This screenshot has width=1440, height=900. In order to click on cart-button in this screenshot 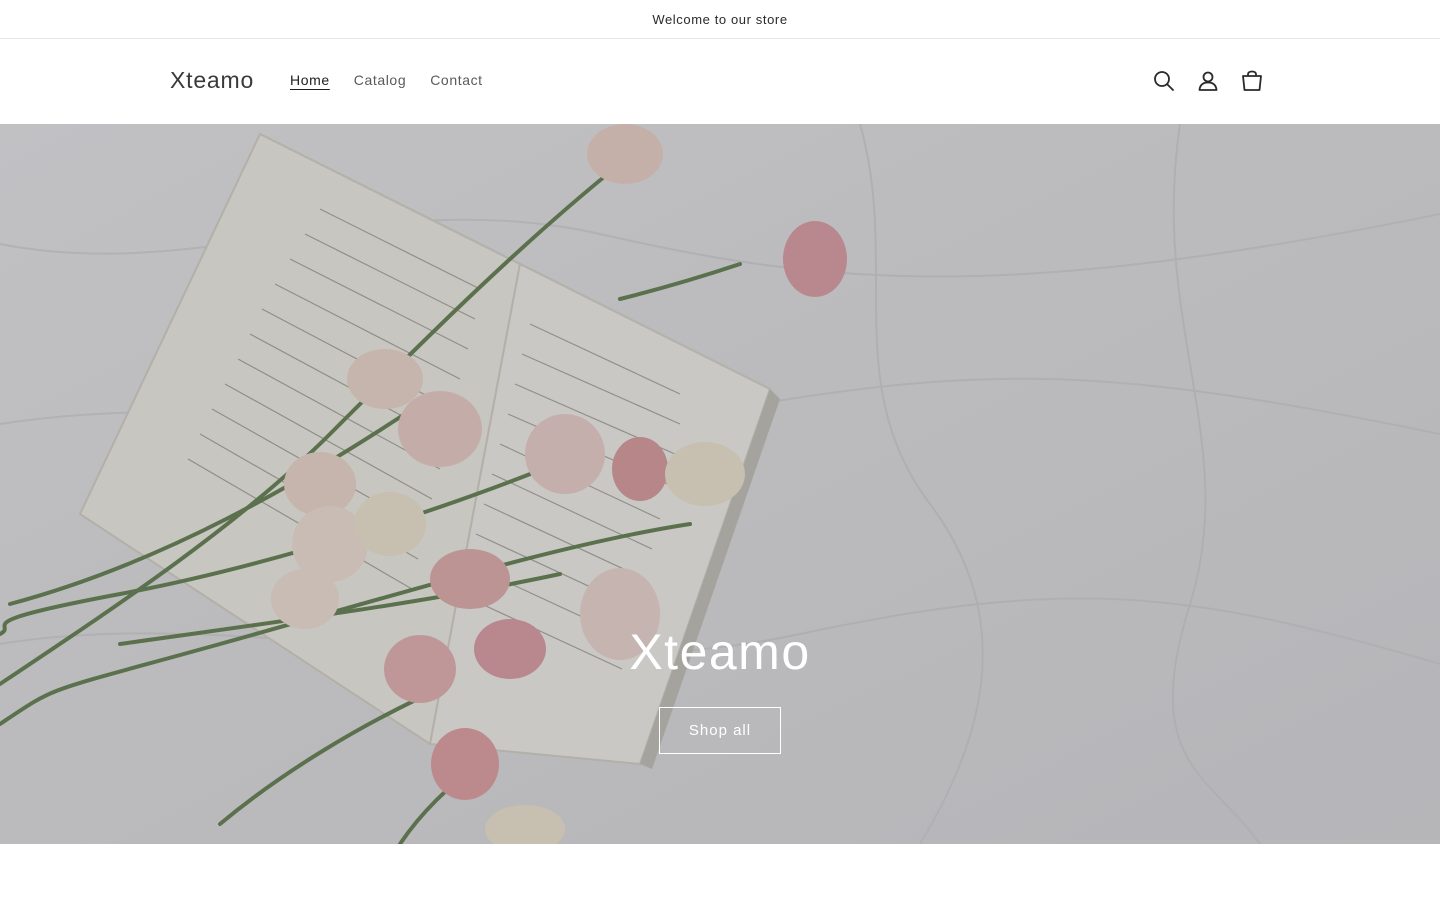, I will do `click(1252, 81)`.